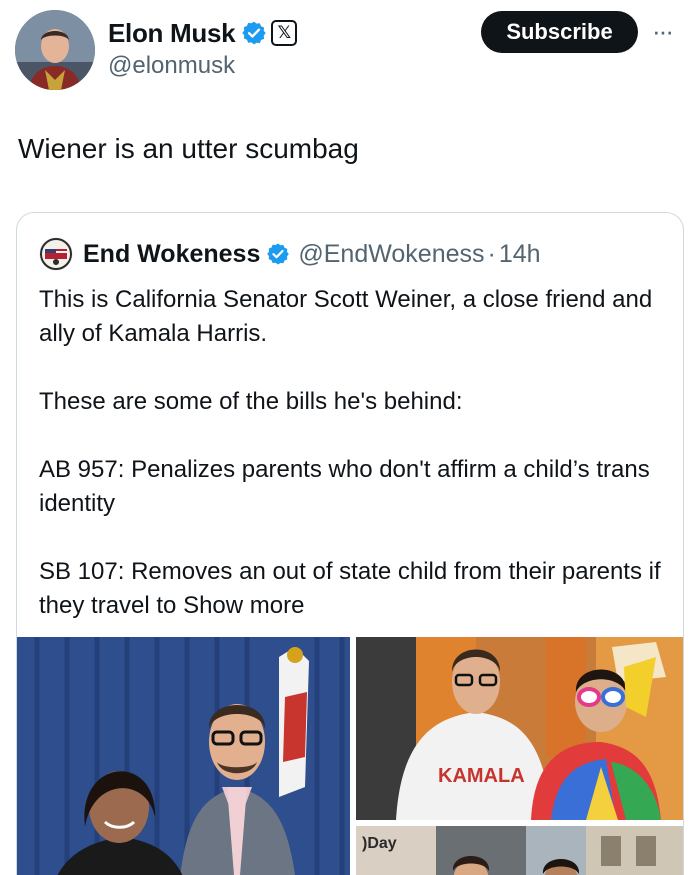 The image size is (700, 875). I want to click on media-photo-2: KAMALA, so click(519, 728).